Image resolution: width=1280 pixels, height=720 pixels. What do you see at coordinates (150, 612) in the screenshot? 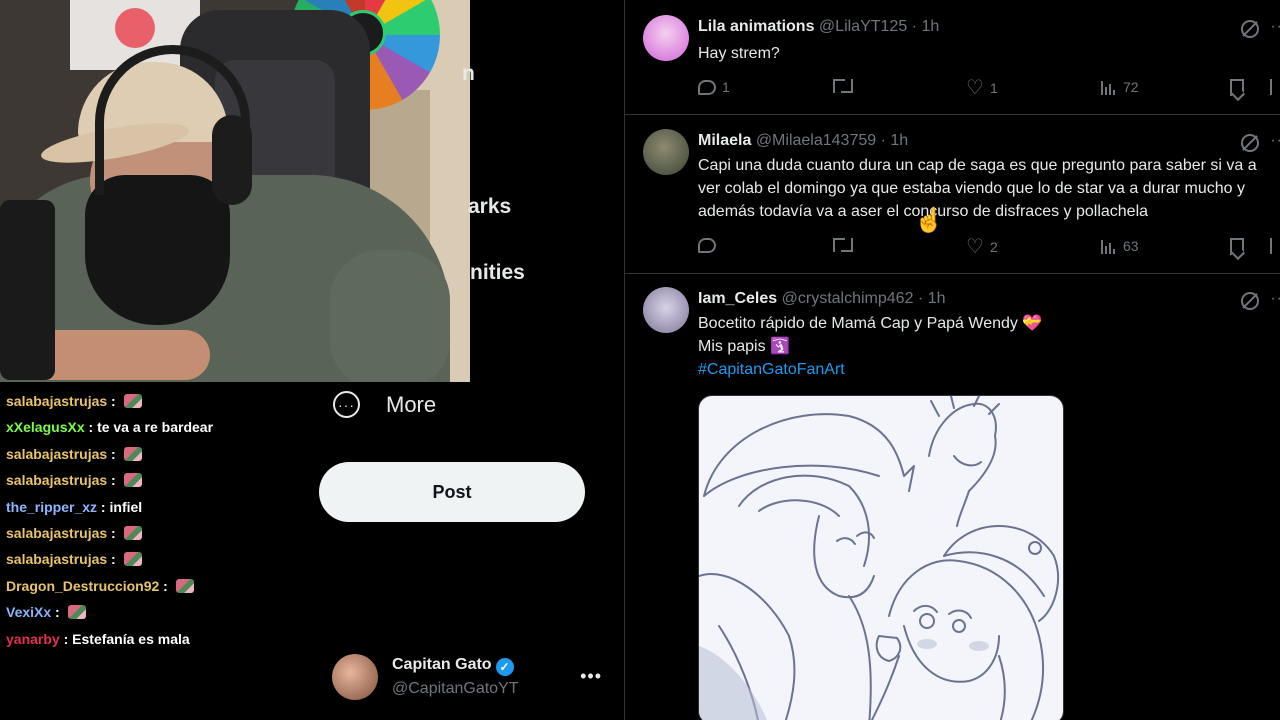
I see `chat-message: VexiXx :` at bounding box center [150, 612].